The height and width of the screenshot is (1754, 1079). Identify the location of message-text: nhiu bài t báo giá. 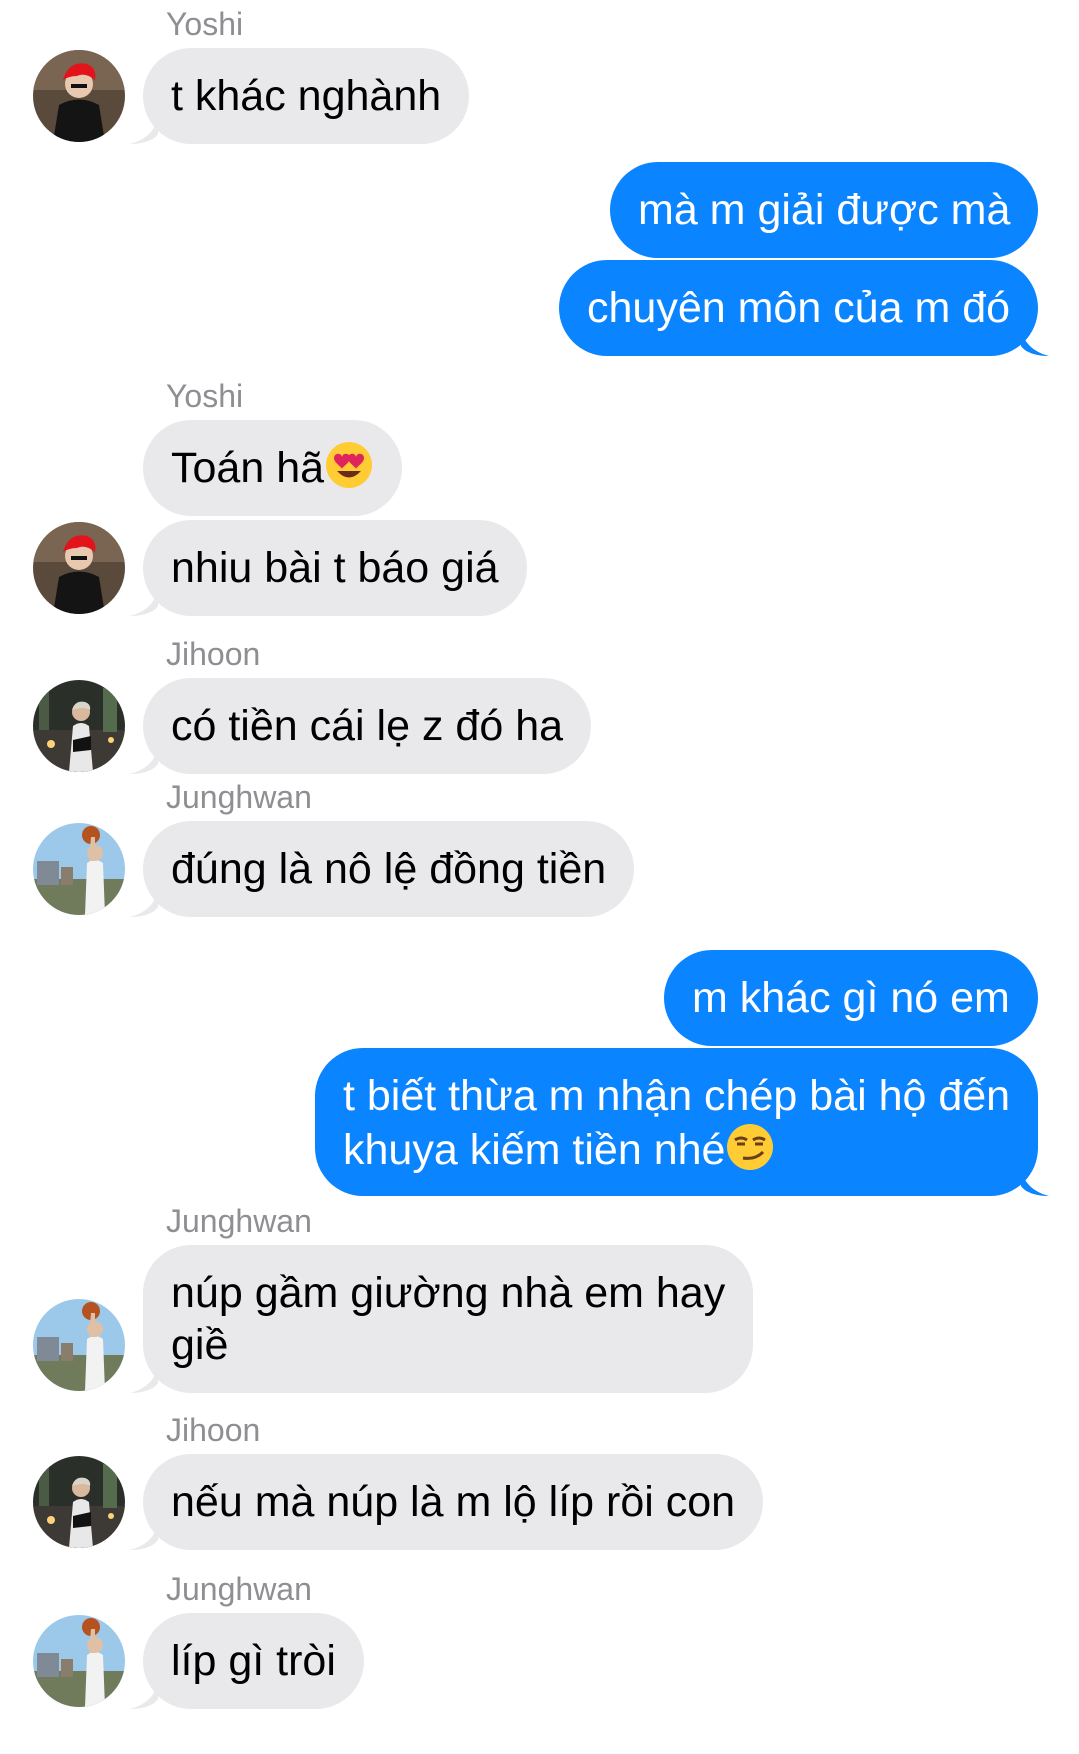
(335, 568).